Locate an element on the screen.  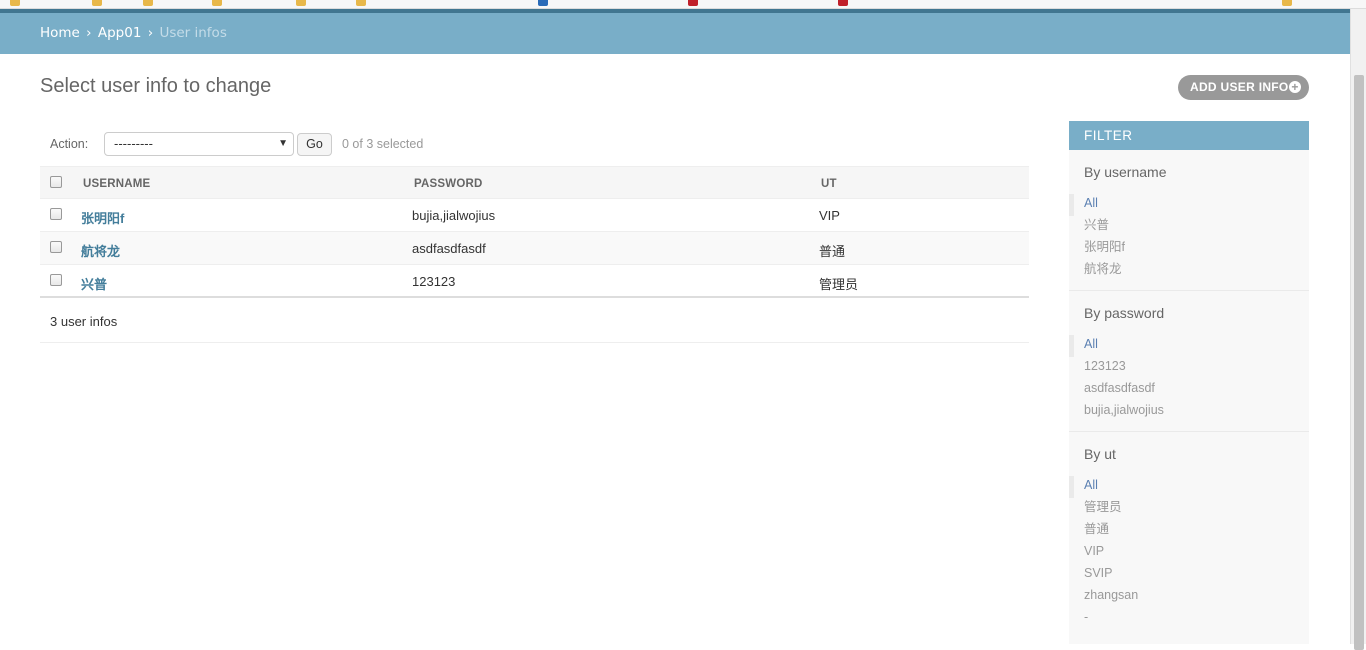
action-select: --------- ▼ is located at coordinates (199, 144).